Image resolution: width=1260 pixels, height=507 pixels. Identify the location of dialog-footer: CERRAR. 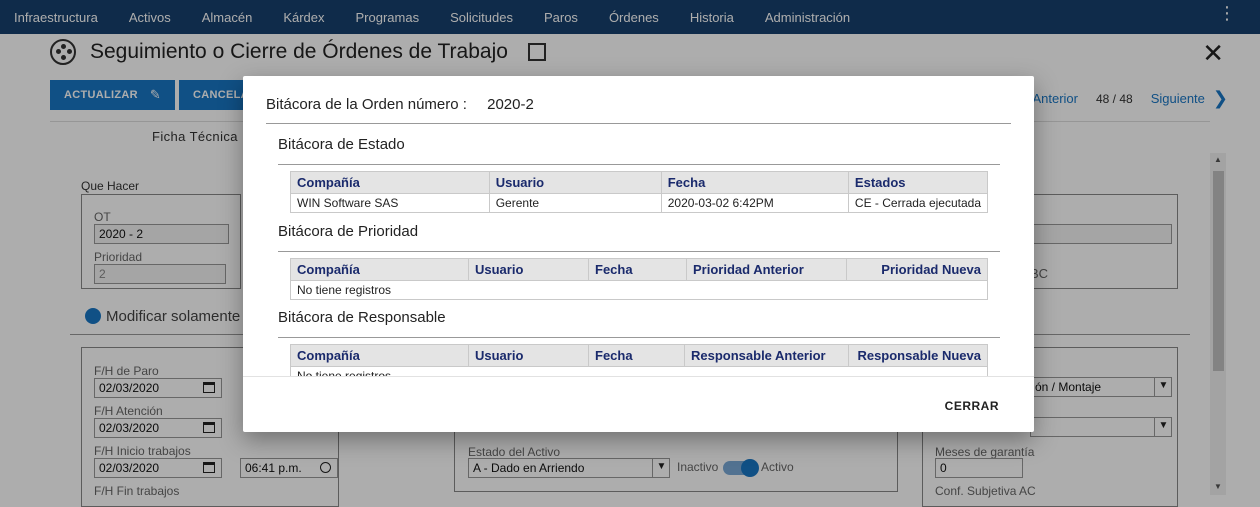
(638, 404).